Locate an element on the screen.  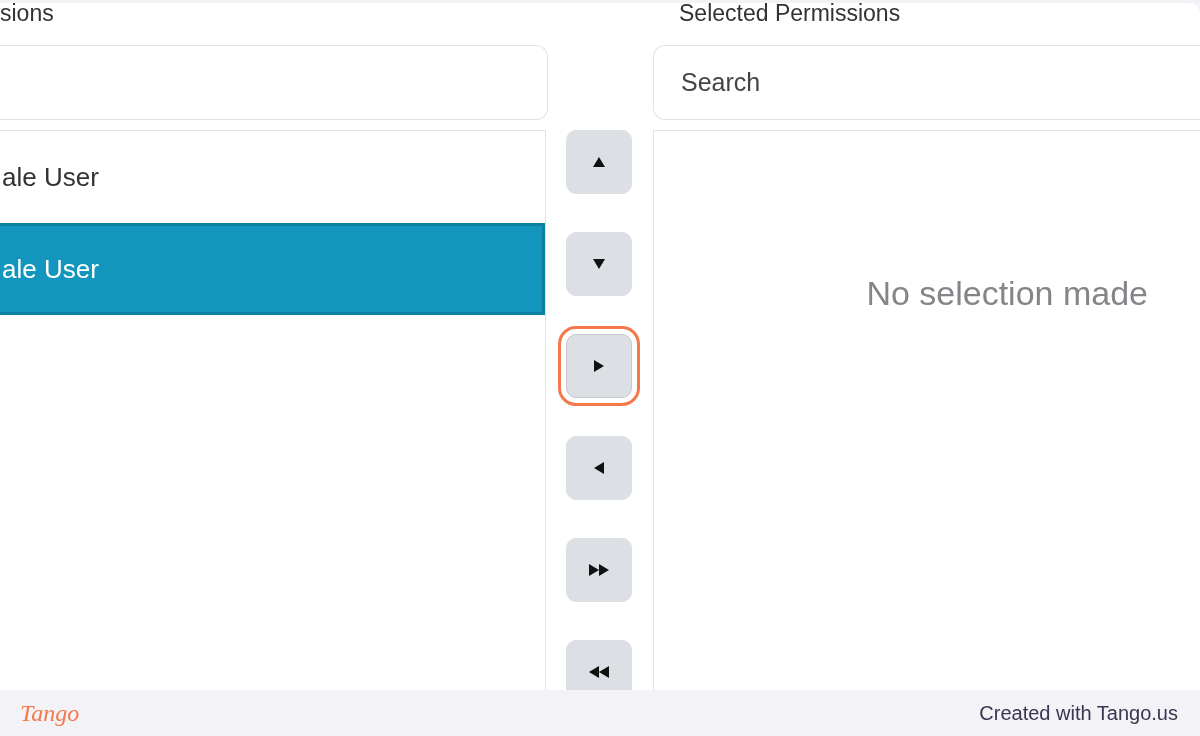
double-triangle-right-icon is located at coordinates (599, 570).